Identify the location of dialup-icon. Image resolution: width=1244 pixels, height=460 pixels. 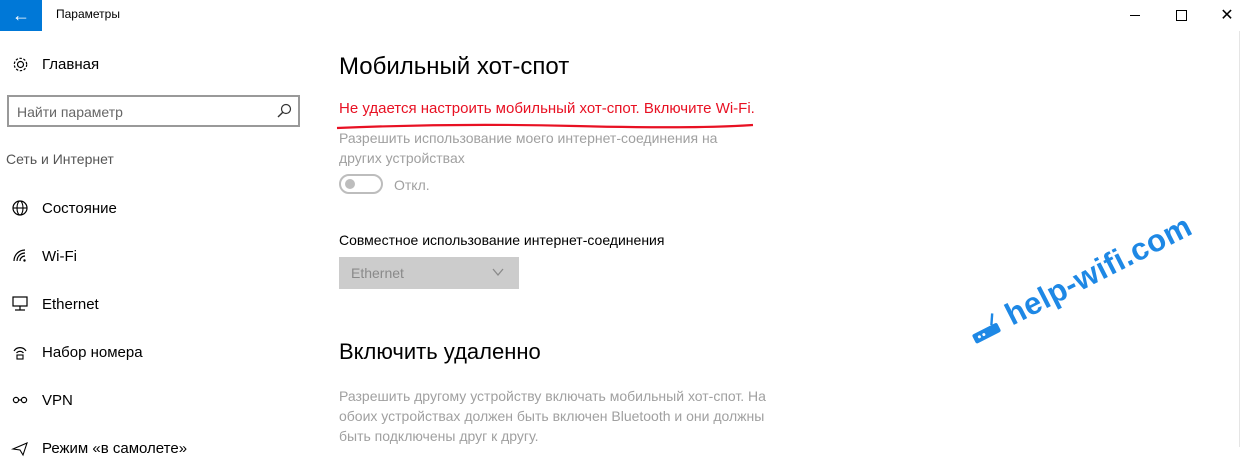
(20, 352).